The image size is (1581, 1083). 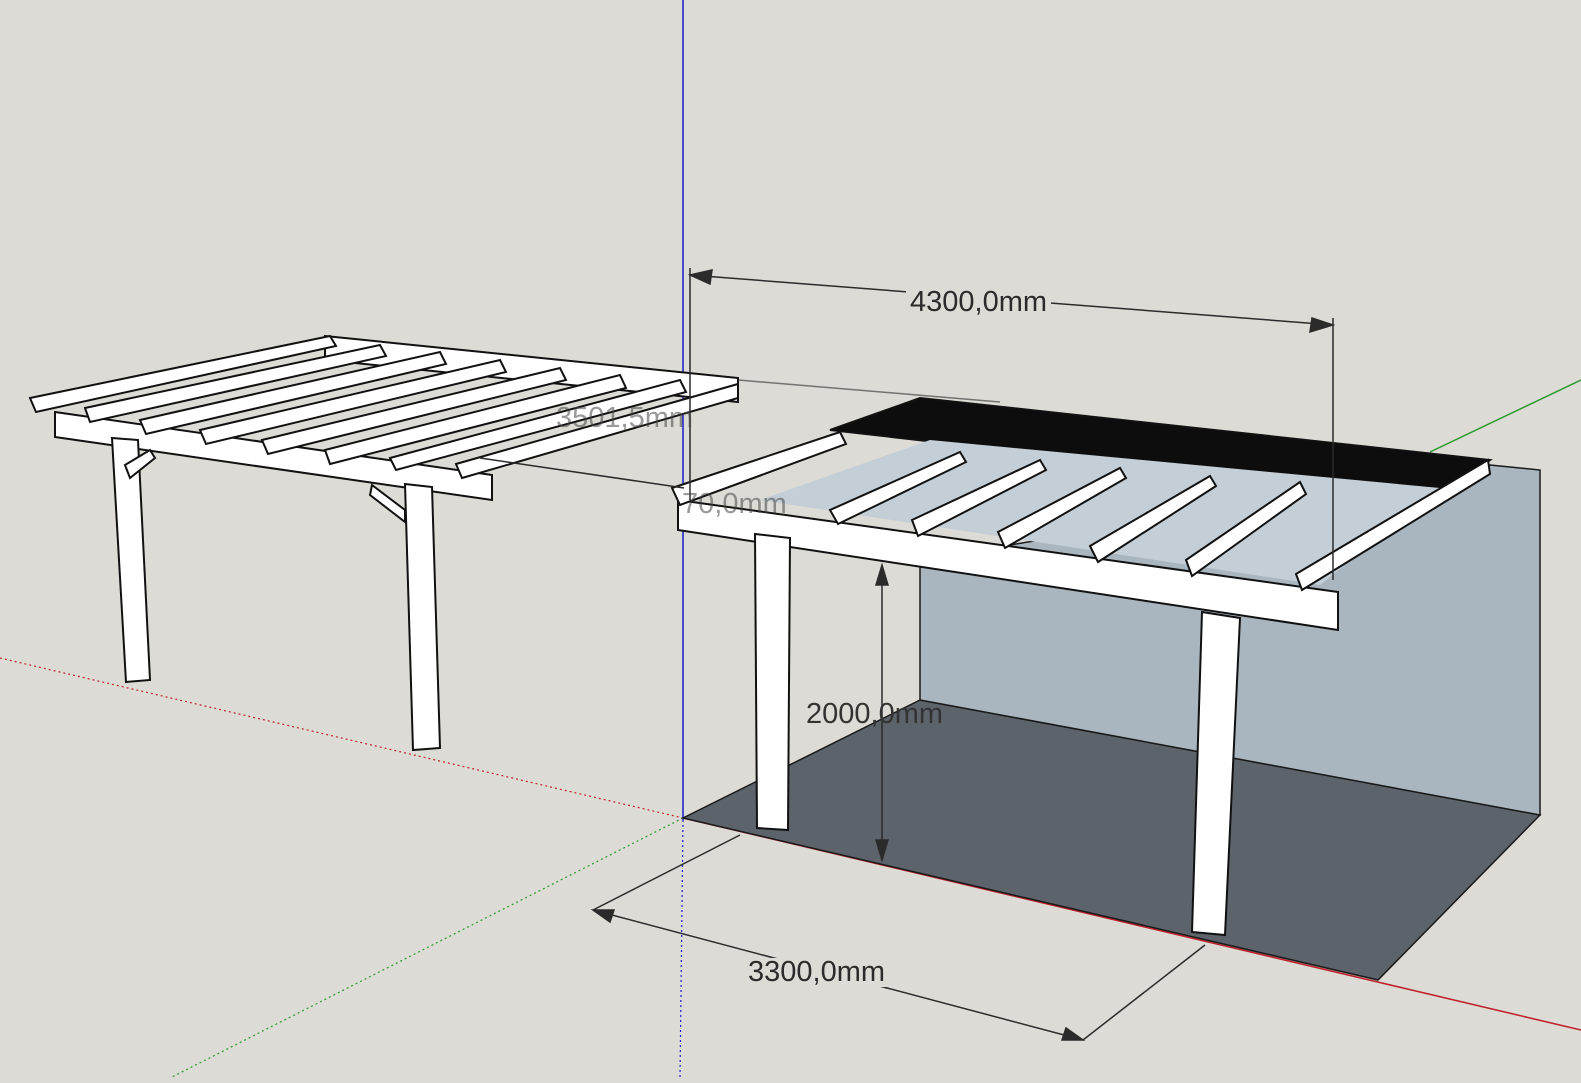 I want to click on dimension-label-depth: 3300,0mm, so click(x=817, y=972).